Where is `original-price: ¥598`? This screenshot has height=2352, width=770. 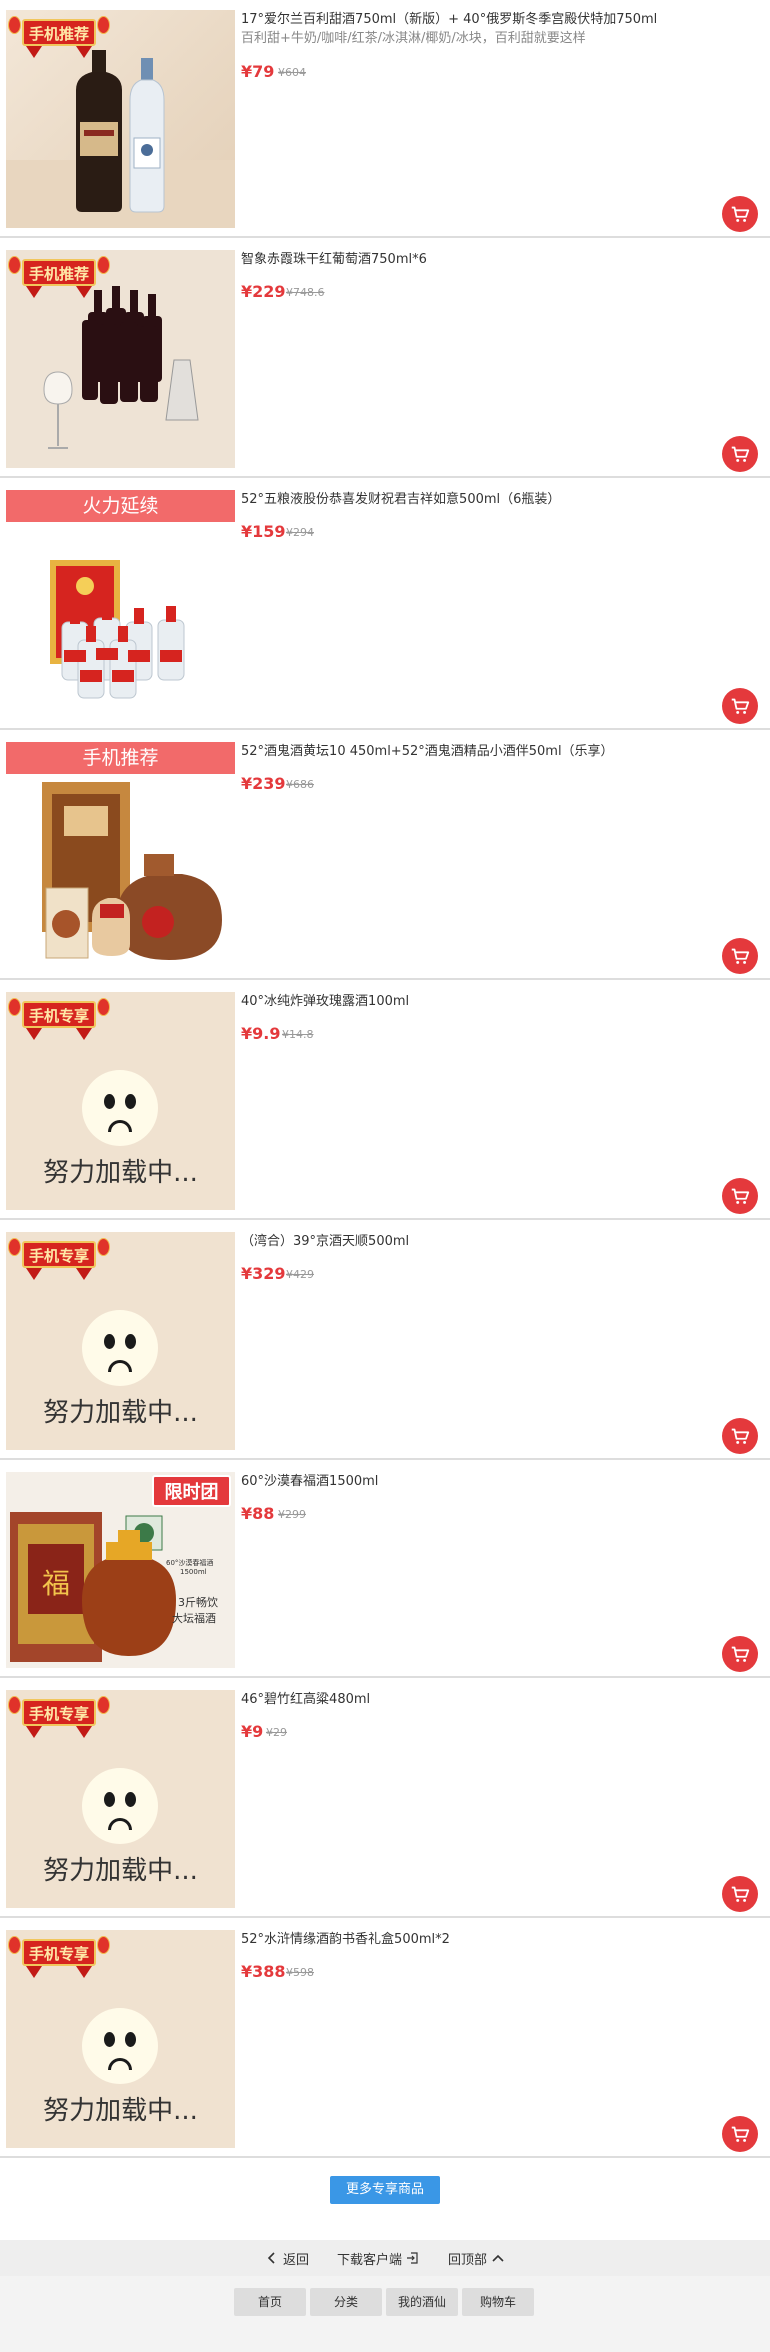 original-price: ¥598 is located at coordinates (300, 1972).